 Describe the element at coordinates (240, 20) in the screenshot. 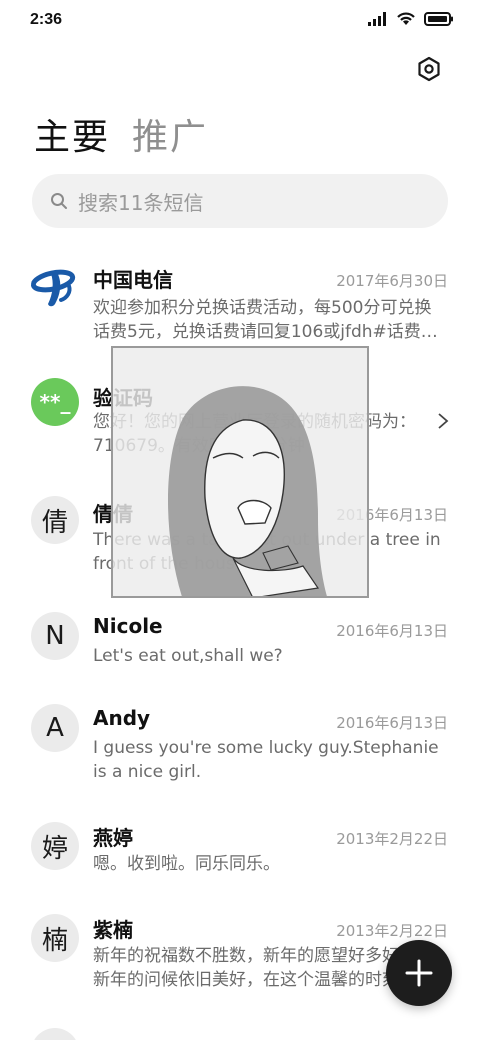

I see `status-bar: 2:36` at that location.